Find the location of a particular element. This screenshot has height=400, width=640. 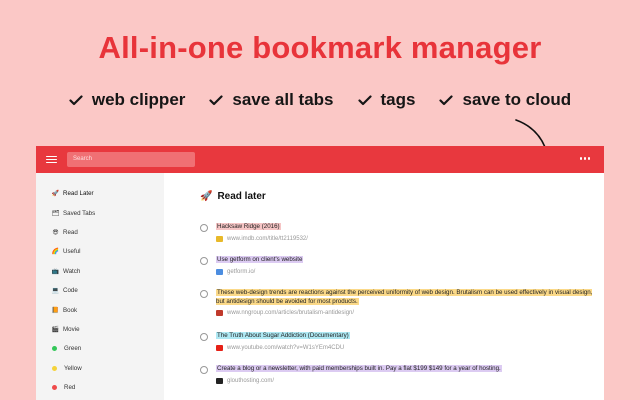

sidebar-item-yellow: Yellow is located at coordinates (100, 368).